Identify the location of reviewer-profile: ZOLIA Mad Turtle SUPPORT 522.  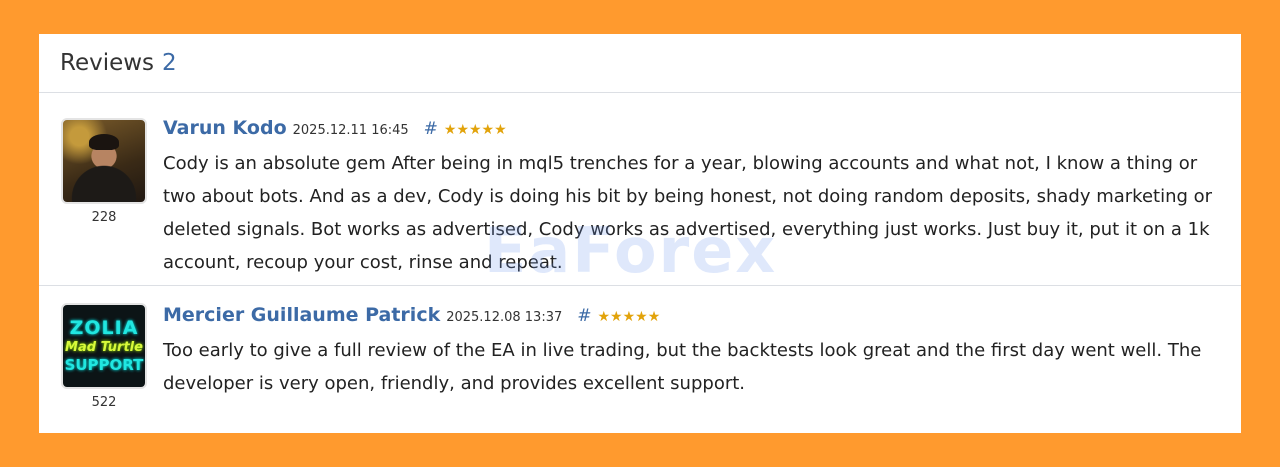
(104, 356).